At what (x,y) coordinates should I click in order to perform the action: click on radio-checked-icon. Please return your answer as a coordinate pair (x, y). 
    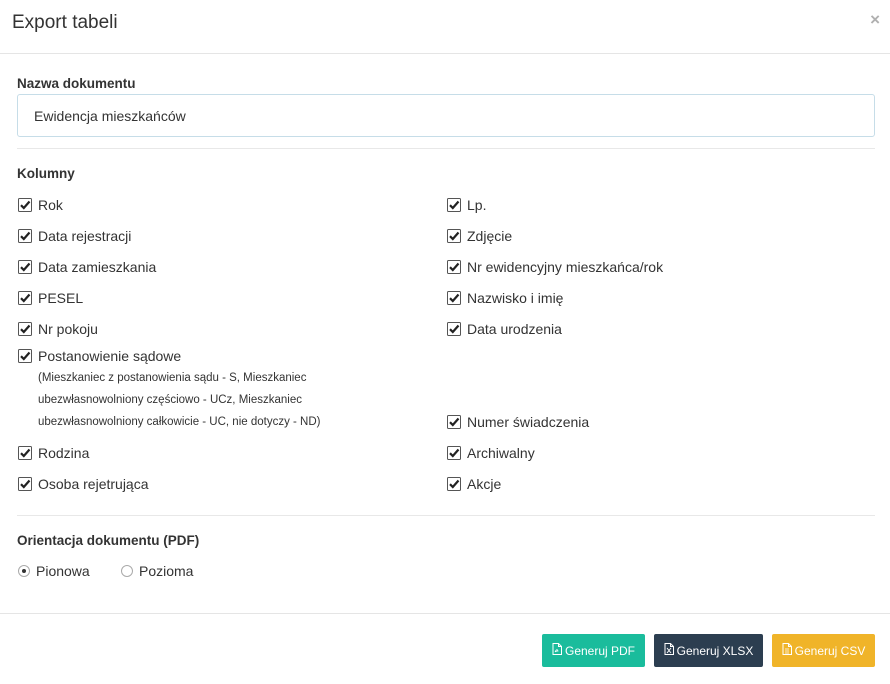
    Looking at the image, I should click on (24, 571).